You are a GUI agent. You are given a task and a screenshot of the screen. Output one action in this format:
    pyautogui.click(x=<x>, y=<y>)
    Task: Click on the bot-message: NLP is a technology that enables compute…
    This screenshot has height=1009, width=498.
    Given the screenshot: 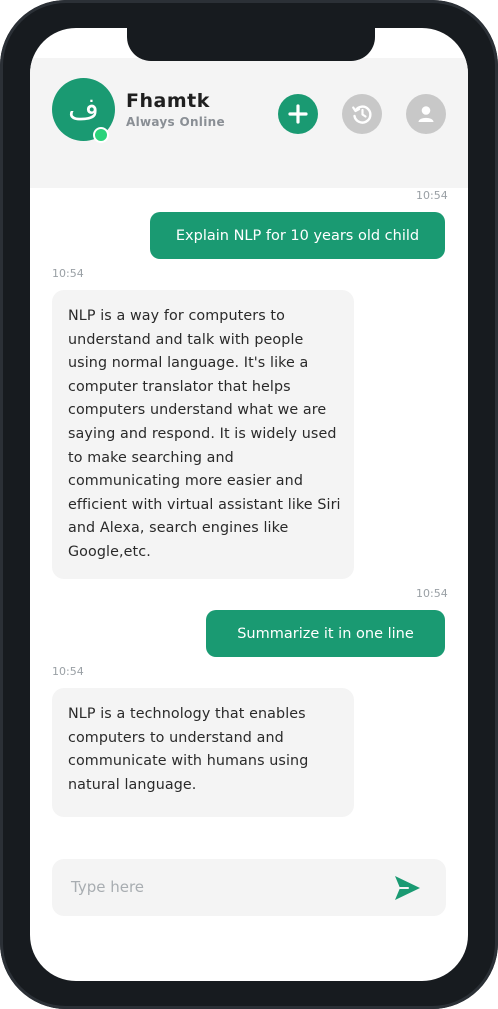 What is the action you would take?
    pyautogui.click(x=203, y=752)
    